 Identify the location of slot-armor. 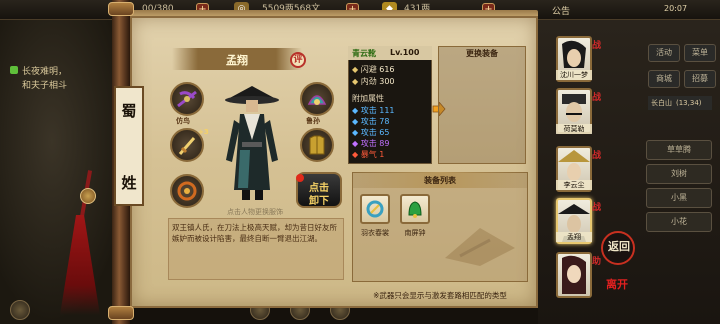
(317, 145).